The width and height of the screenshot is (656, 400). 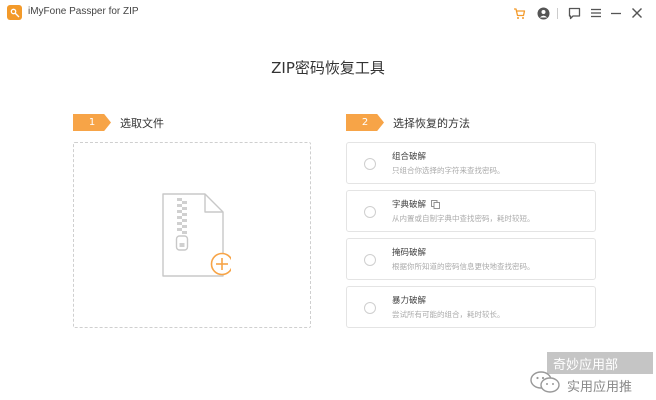 What do you see at coordinates (471, 211) in the screenshot?
I see `method-dictionary-attack: 字典破解 从内置或自制字典中查找密码，耗时较短。` at bounding box center [471, 211].